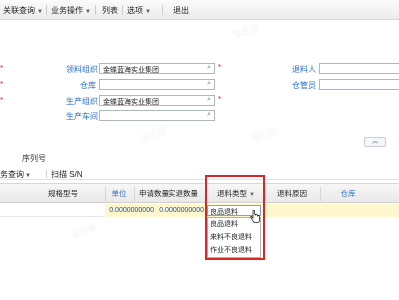 The width and height of the screenshot is (399, 300). I want to click on actual-qty-cell: 0.0000000000, so click(181, 210).